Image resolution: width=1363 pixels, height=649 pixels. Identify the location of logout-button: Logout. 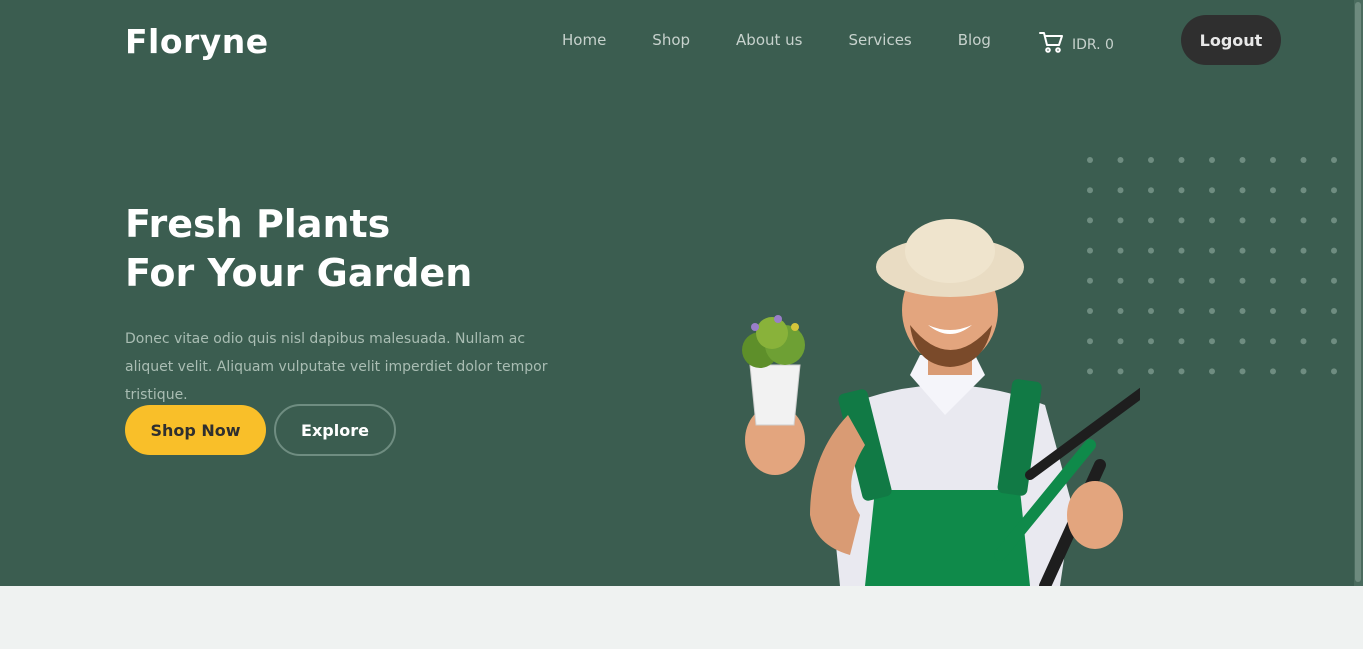
(1231, 40).